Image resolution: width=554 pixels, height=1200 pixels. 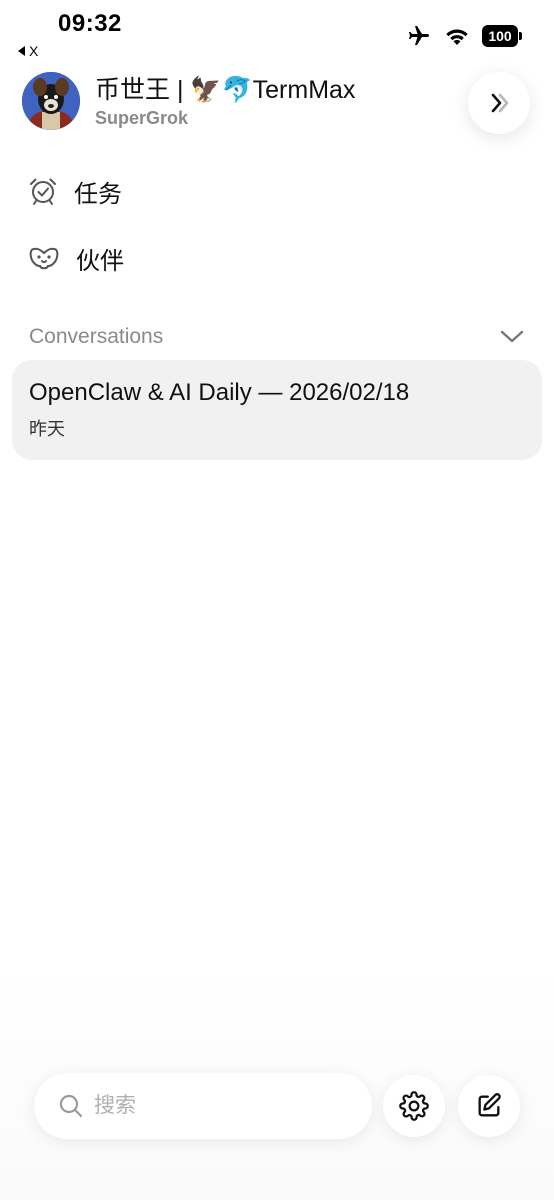 I want to click on avatar, so click(x=51, y=101).